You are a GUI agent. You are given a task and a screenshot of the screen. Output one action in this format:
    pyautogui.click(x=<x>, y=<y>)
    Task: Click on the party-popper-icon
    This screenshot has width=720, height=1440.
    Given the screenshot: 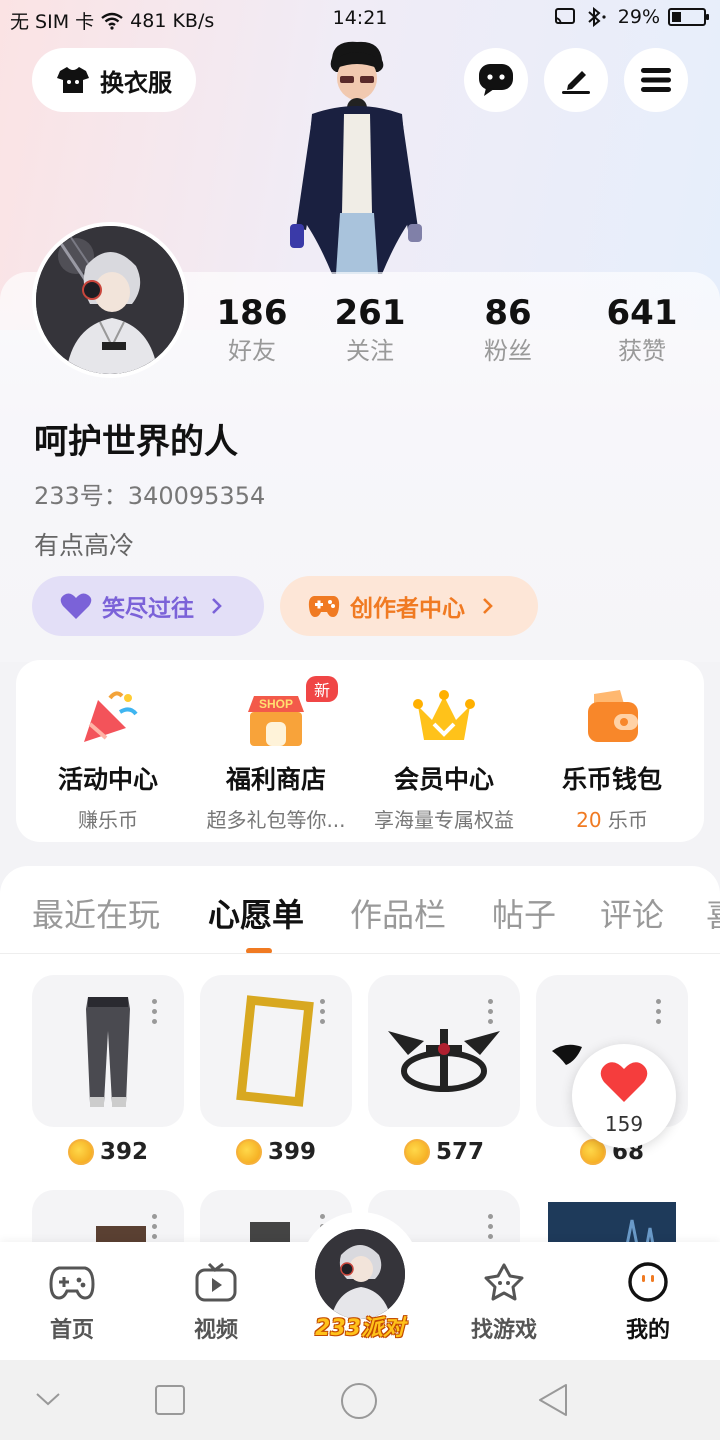 What is the action you would take?
    pyautogui.click(x=111, y=716)
    